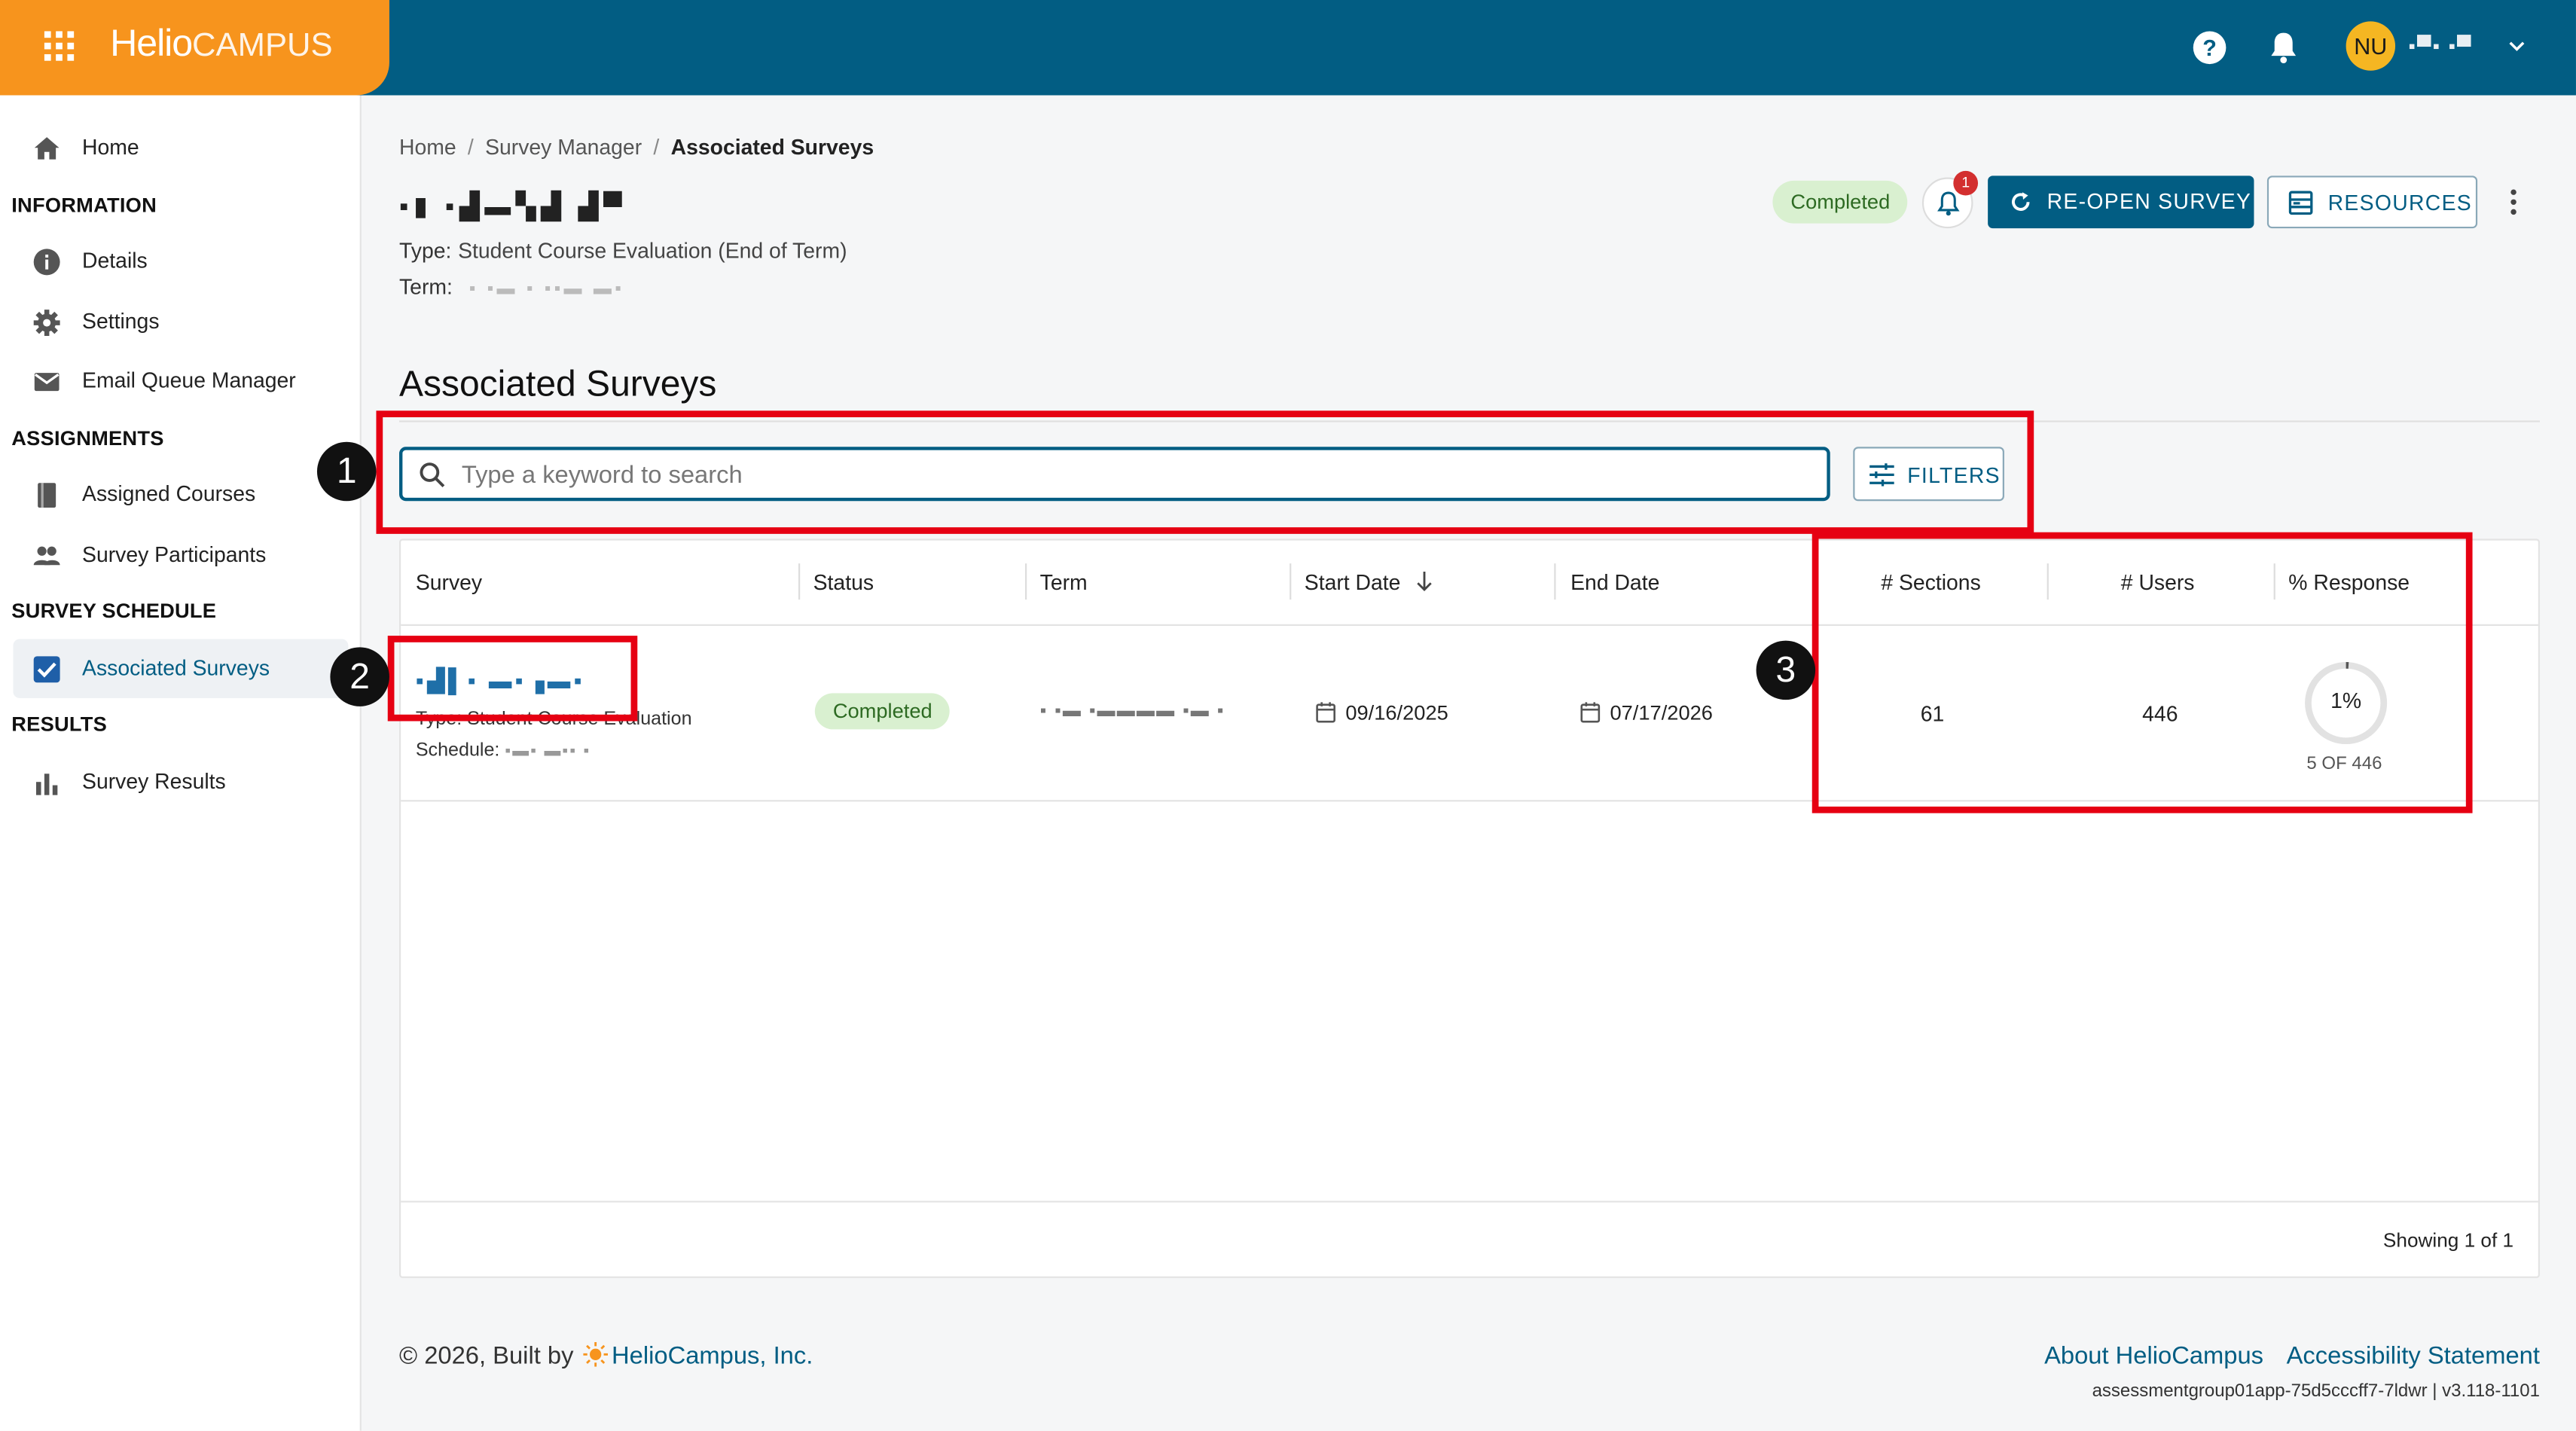 The image size is (2576, 1431). What do you see at coordinates (175, 554) in the screenshot?
I see `sidebar-item-label: Survey Participants` at bounding box center [175, 554].